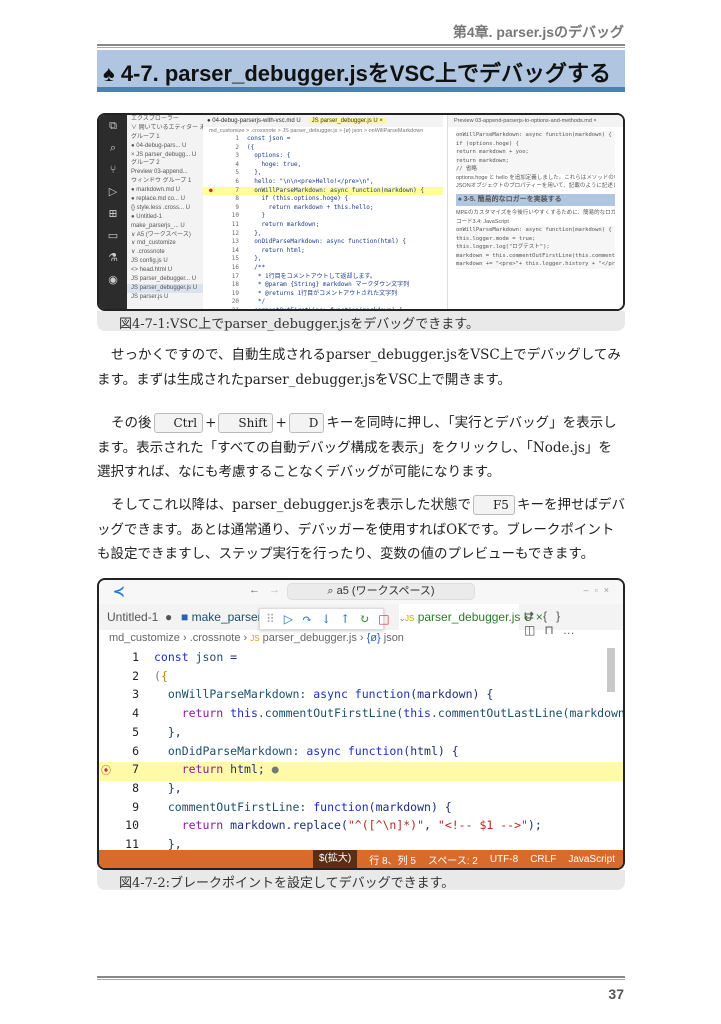 The height and width of the screenshot is (1024, 721). I want to click on code-line: 2 ({, so click(361, 678).